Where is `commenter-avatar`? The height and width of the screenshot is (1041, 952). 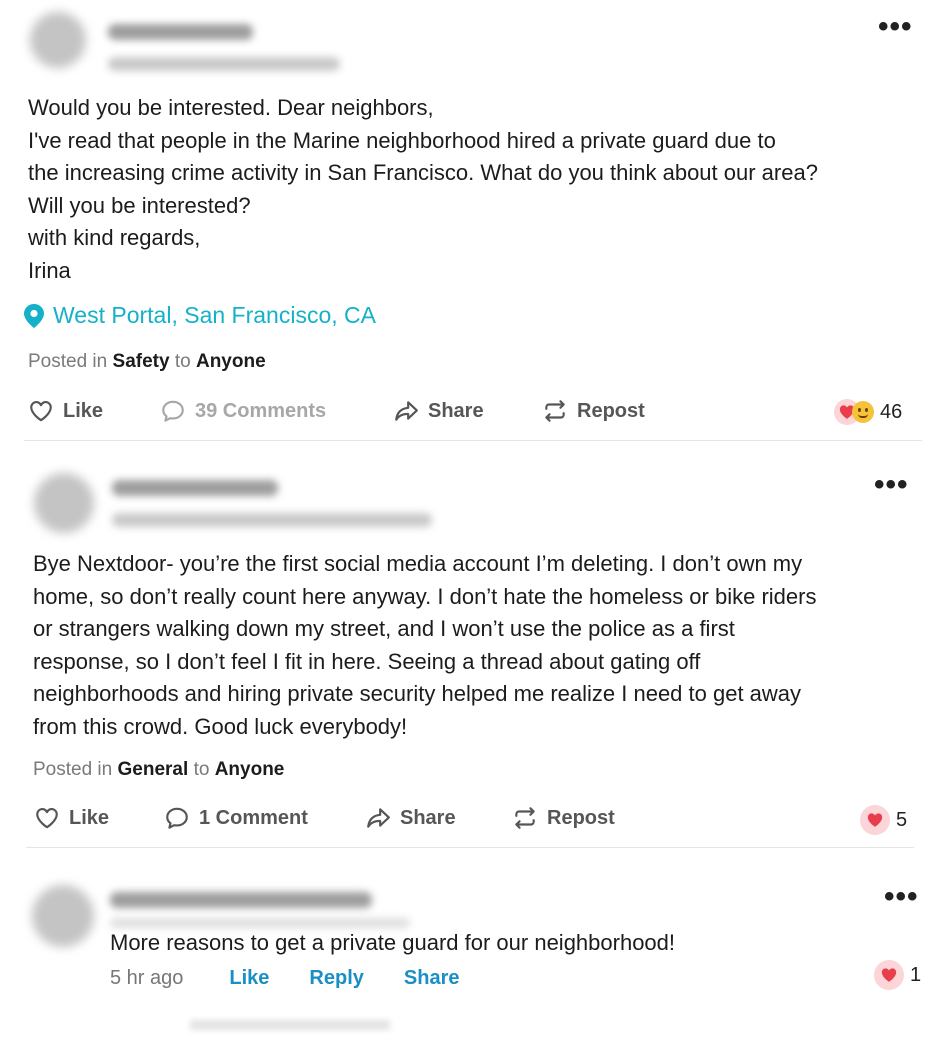 commenter-avatar is located at coordinates (63, 916).